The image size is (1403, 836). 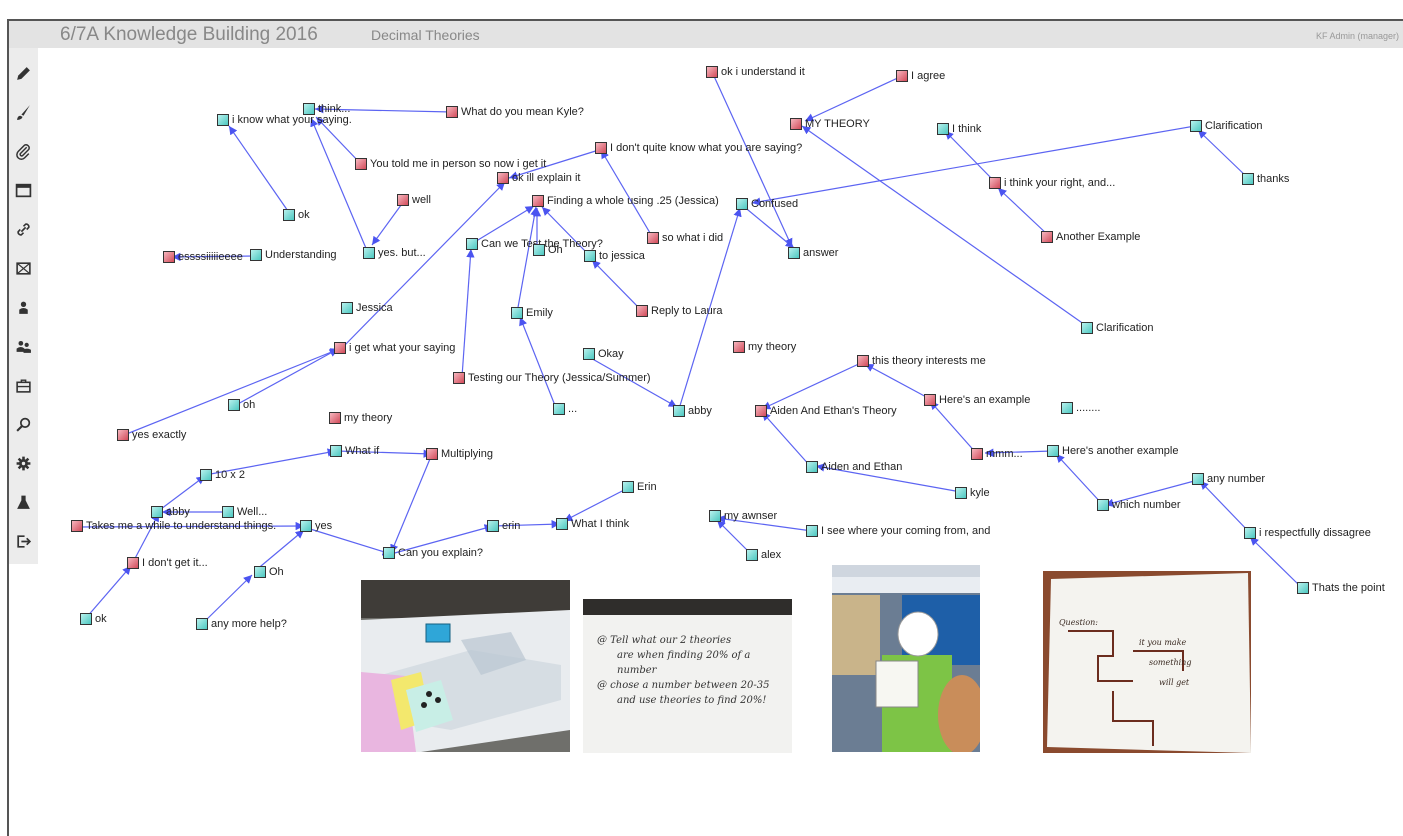 I want to click on note-what-i-think: What I think, so click(x=592, y=524).